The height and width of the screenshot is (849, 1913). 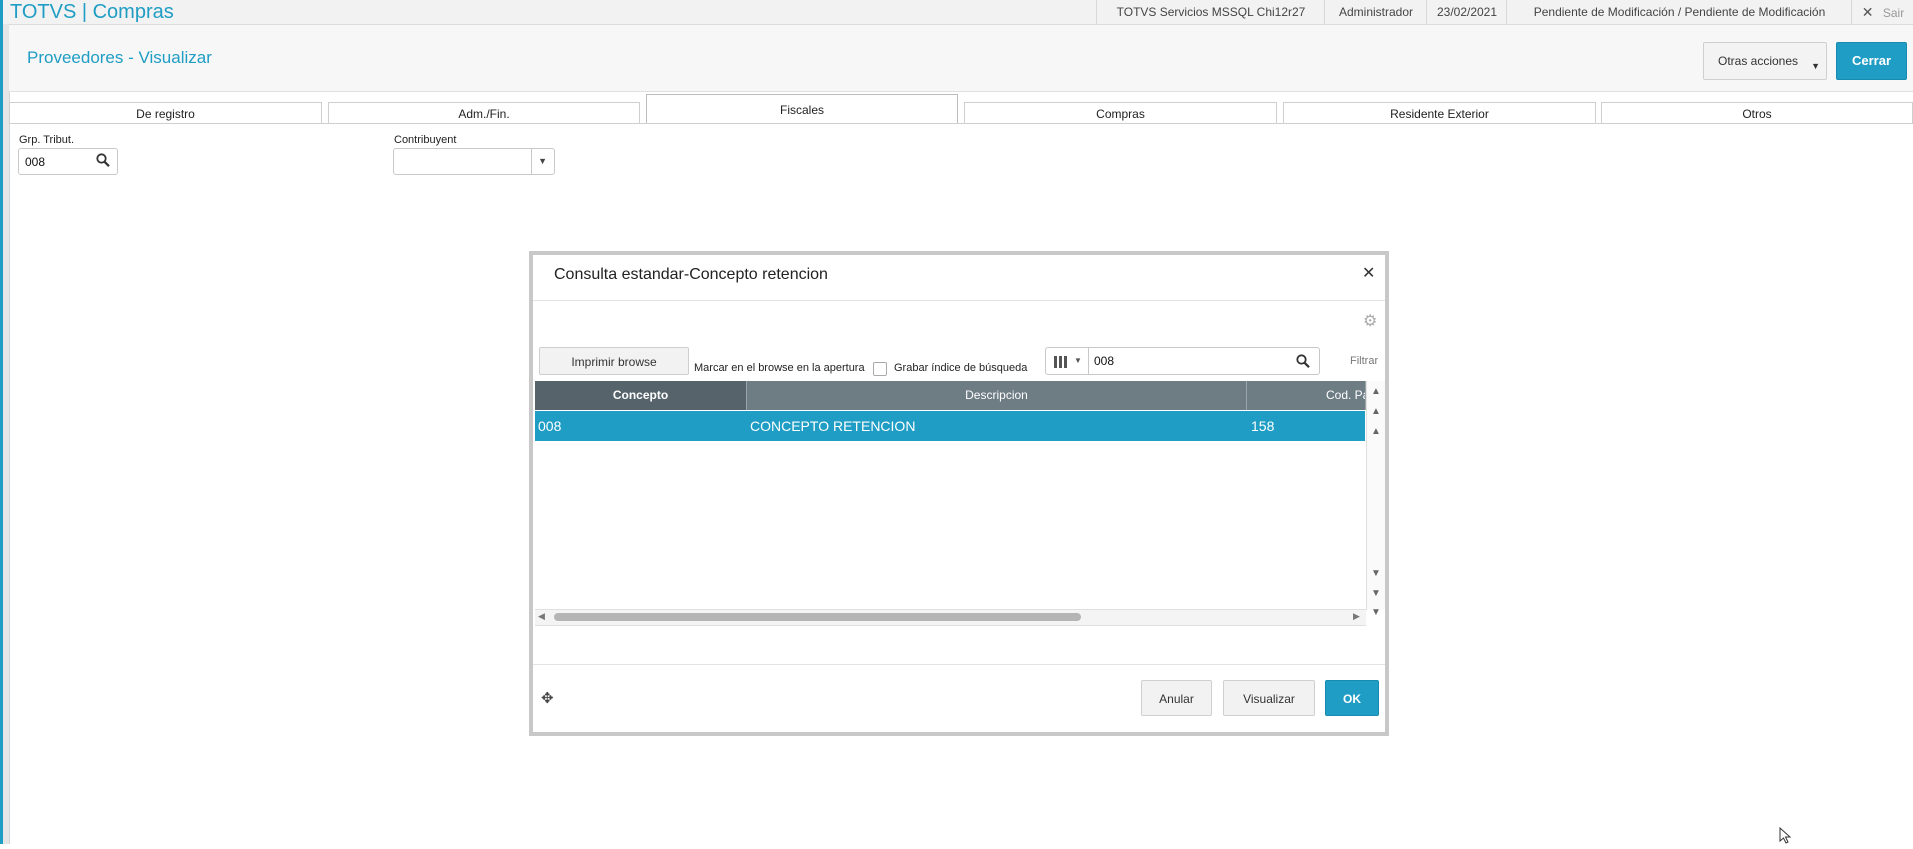 What do you see at coordinates (1345, 395) in the screenshot?
I see `column-header-cod-pai-label: Cod. Pai` at bounding box center [1345, 395].